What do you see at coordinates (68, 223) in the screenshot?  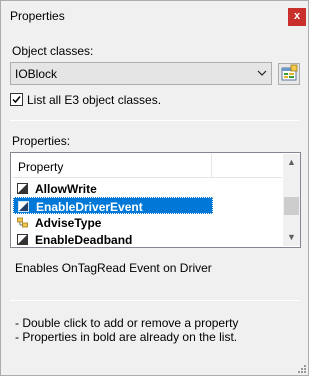 I see `list-item-label: AdviseType` at bounding box center [68, 223].